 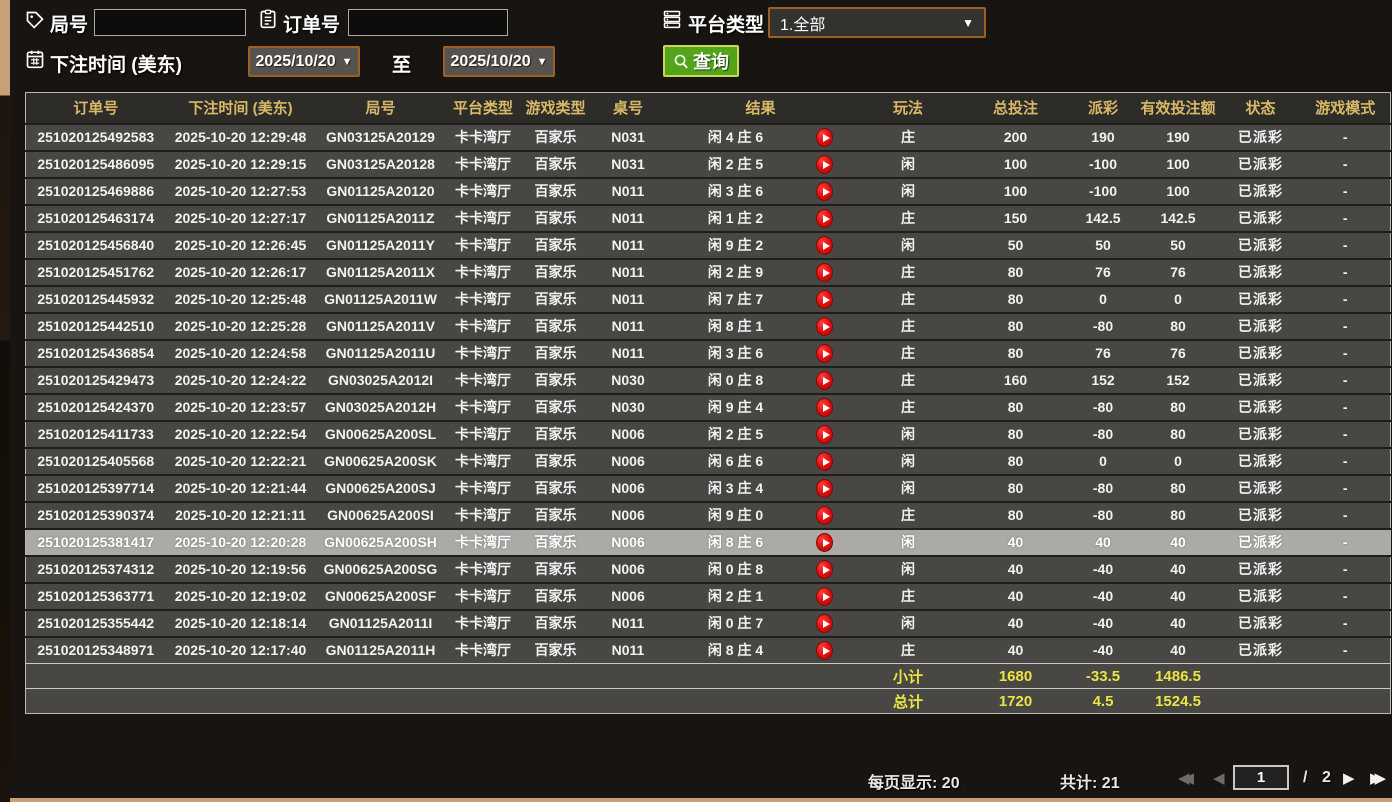 What do you see at coordinates (760, 298) in the screenshot?
I see `cell-result: 闲 7 庄 7` at bounding box center [760, 298].